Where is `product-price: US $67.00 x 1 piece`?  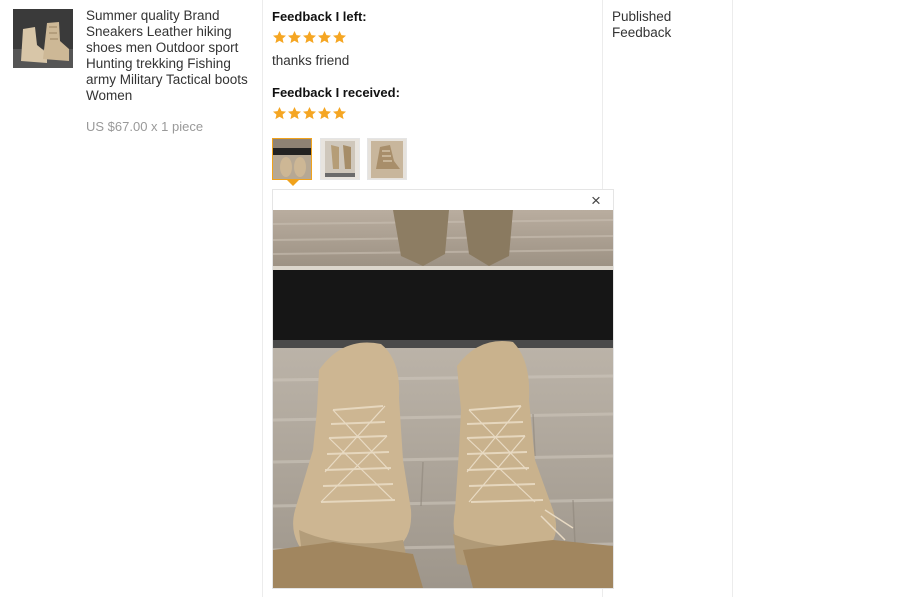
product-price: US $67.00 x 1 piece is located at coordinates (145, 126).